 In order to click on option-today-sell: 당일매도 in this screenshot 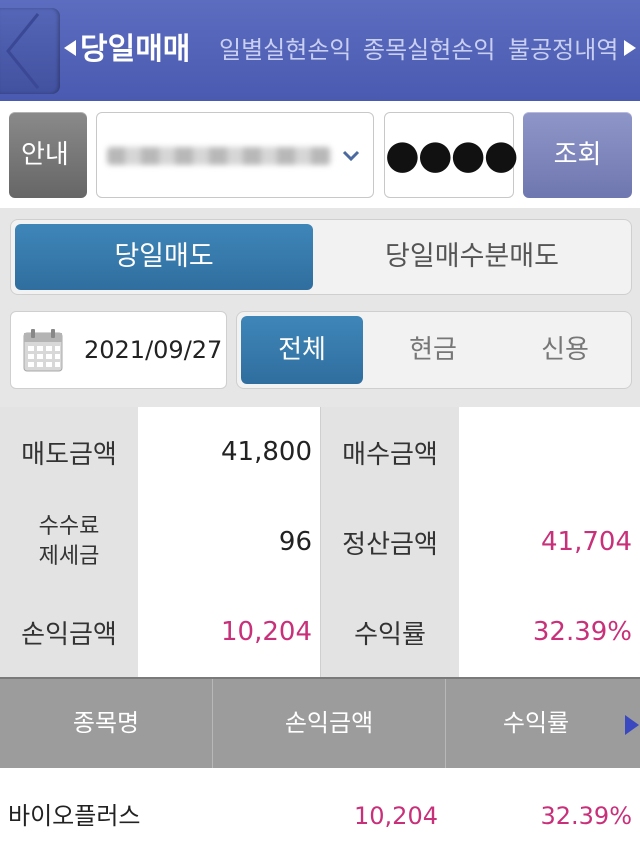, I will do `click(164, 257)`.